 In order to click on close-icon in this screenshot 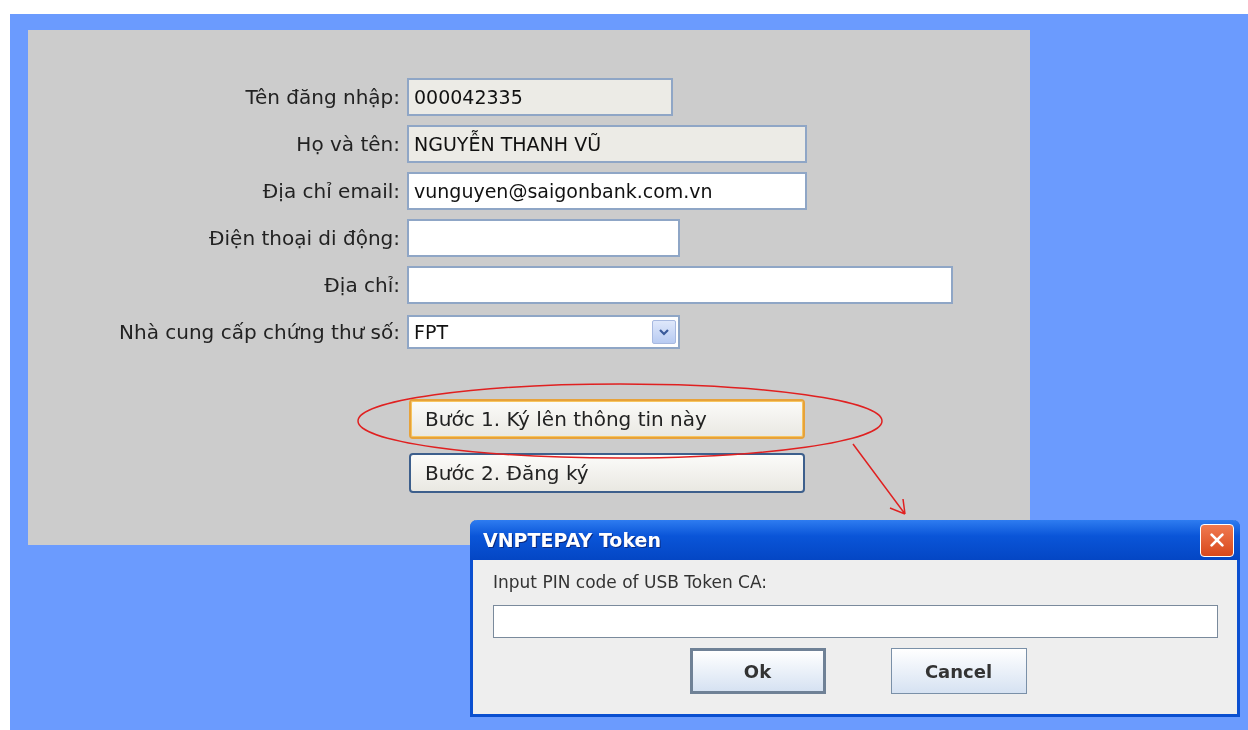, I will do `click(1217, 540)`.